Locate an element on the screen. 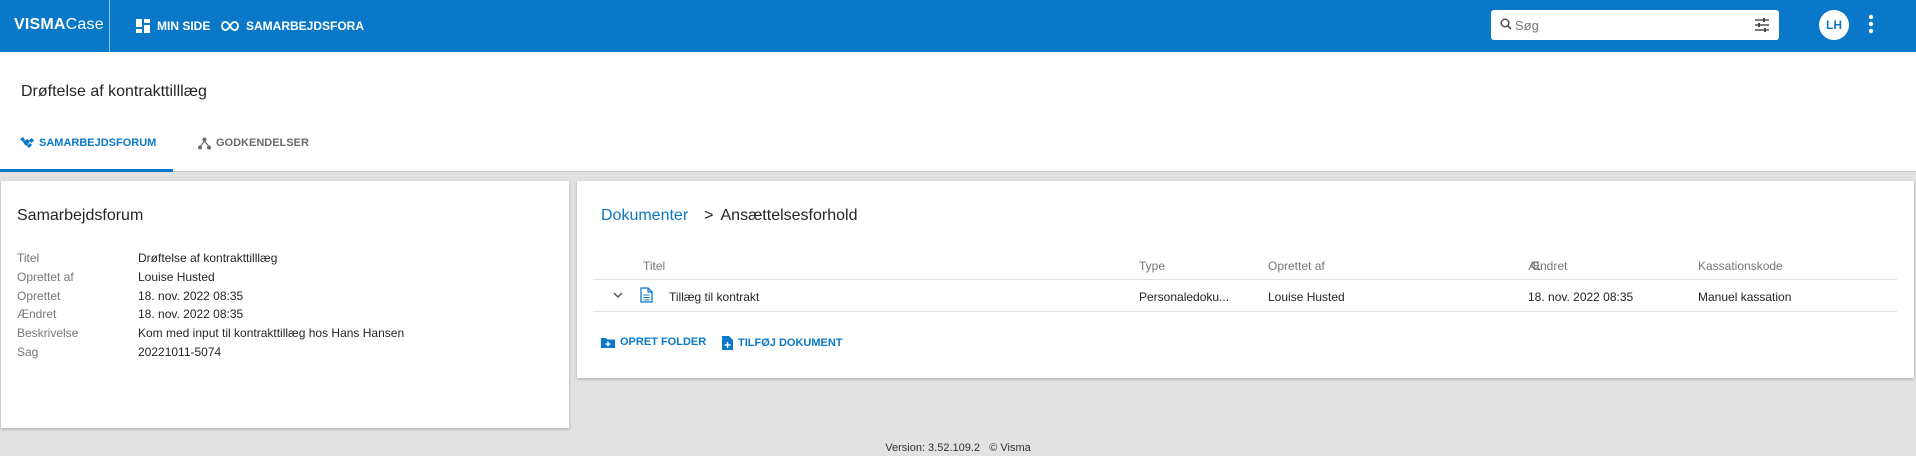  page-title: Drøftelse af kontrakttilllæg is located at coordinates (114, 91).